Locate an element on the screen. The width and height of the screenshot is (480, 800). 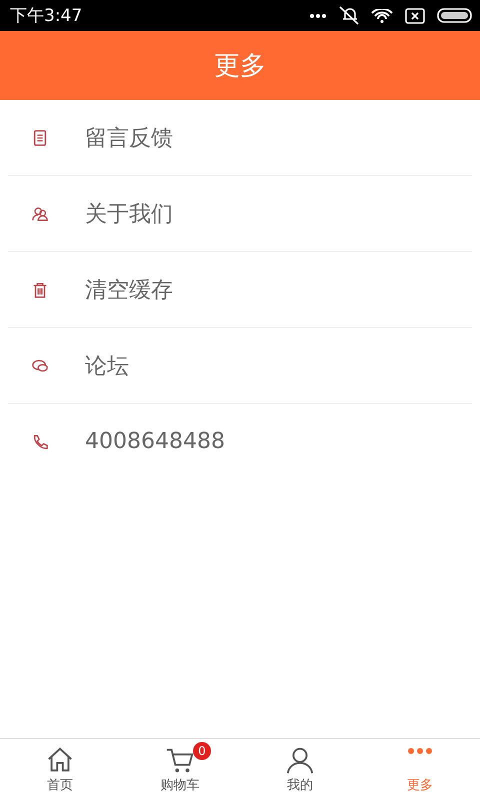
tab: 我的 is located at coordinates (300, 769).